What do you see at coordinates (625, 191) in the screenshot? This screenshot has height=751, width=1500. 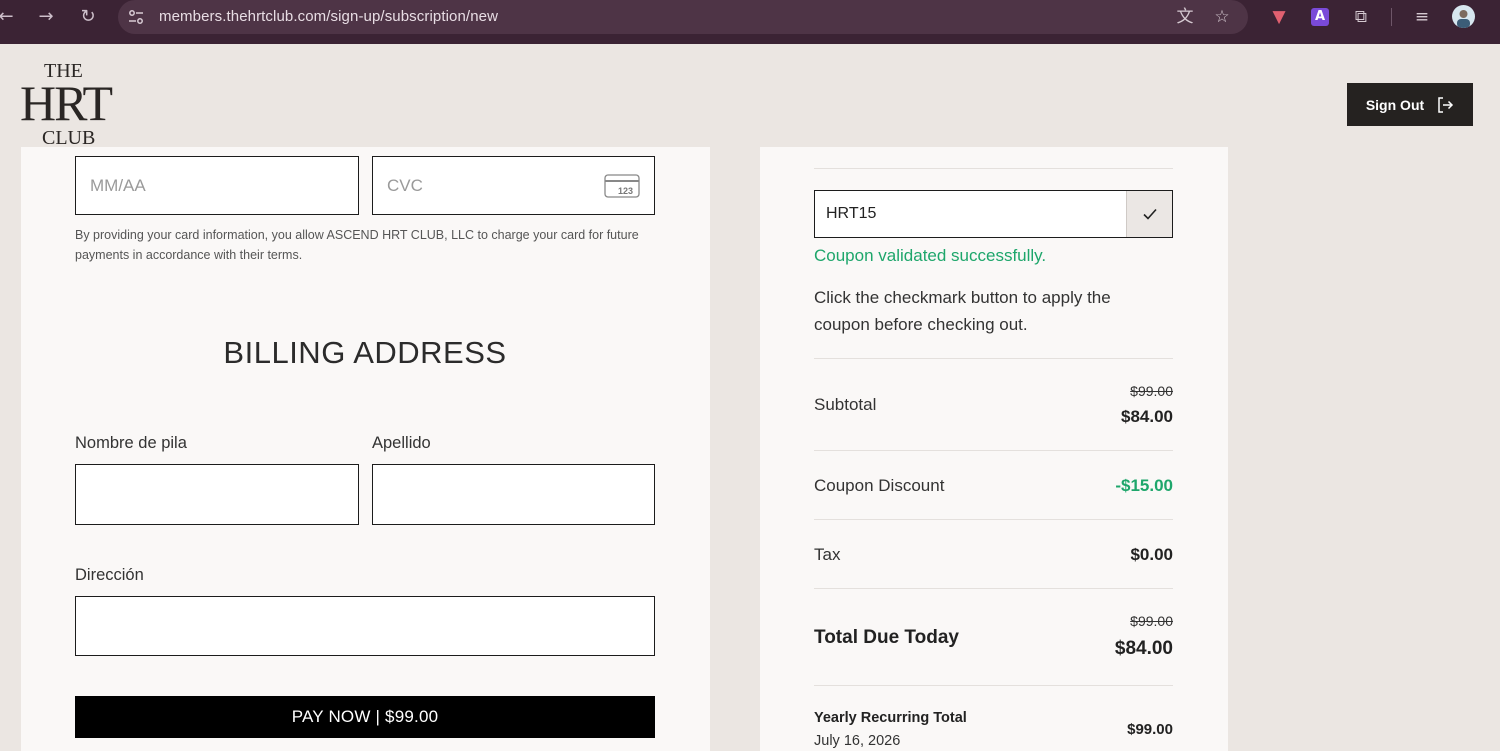 I see `svg-text: 123` at bounding box center [625, 191].